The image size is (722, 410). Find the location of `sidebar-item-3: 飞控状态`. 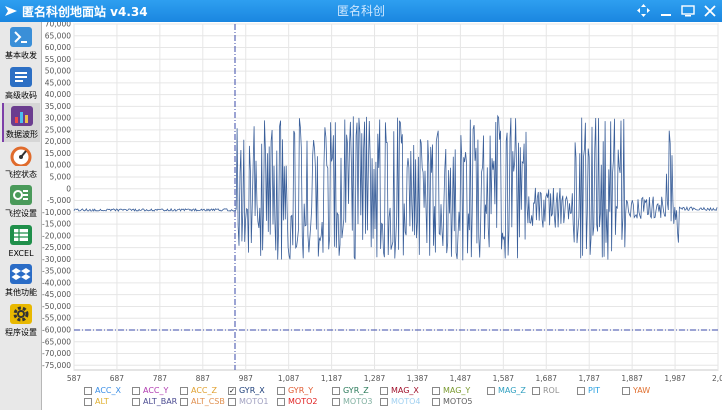

sidebar-item-3: 飞控状态 is located at coordinates (21, 162).